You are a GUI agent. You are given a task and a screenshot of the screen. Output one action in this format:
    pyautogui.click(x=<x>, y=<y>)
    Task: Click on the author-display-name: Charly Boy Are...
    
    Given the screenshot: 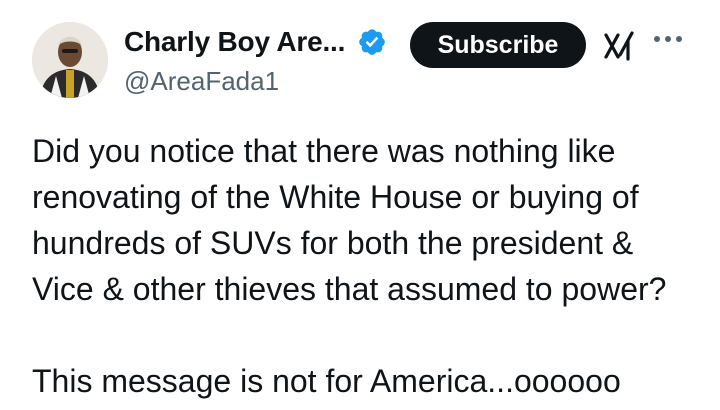 What is the action you would take?
    pyautogui.click(x=234, y=42)
    